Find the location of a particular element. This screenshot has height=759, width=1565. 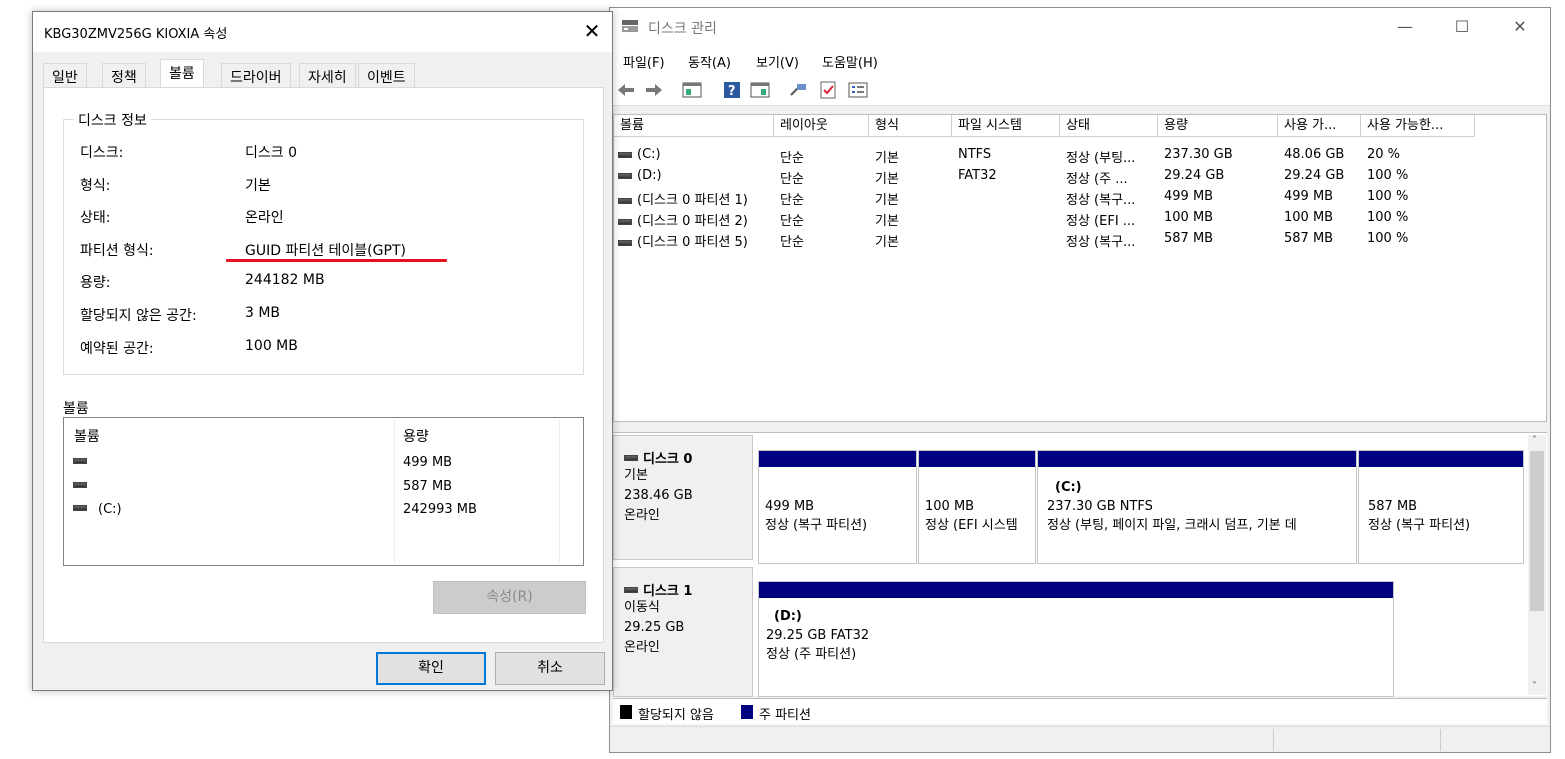

disk-0-partition-5: 587 MB 정상 (복구 파티션) is located at coordinates (1441, 507).